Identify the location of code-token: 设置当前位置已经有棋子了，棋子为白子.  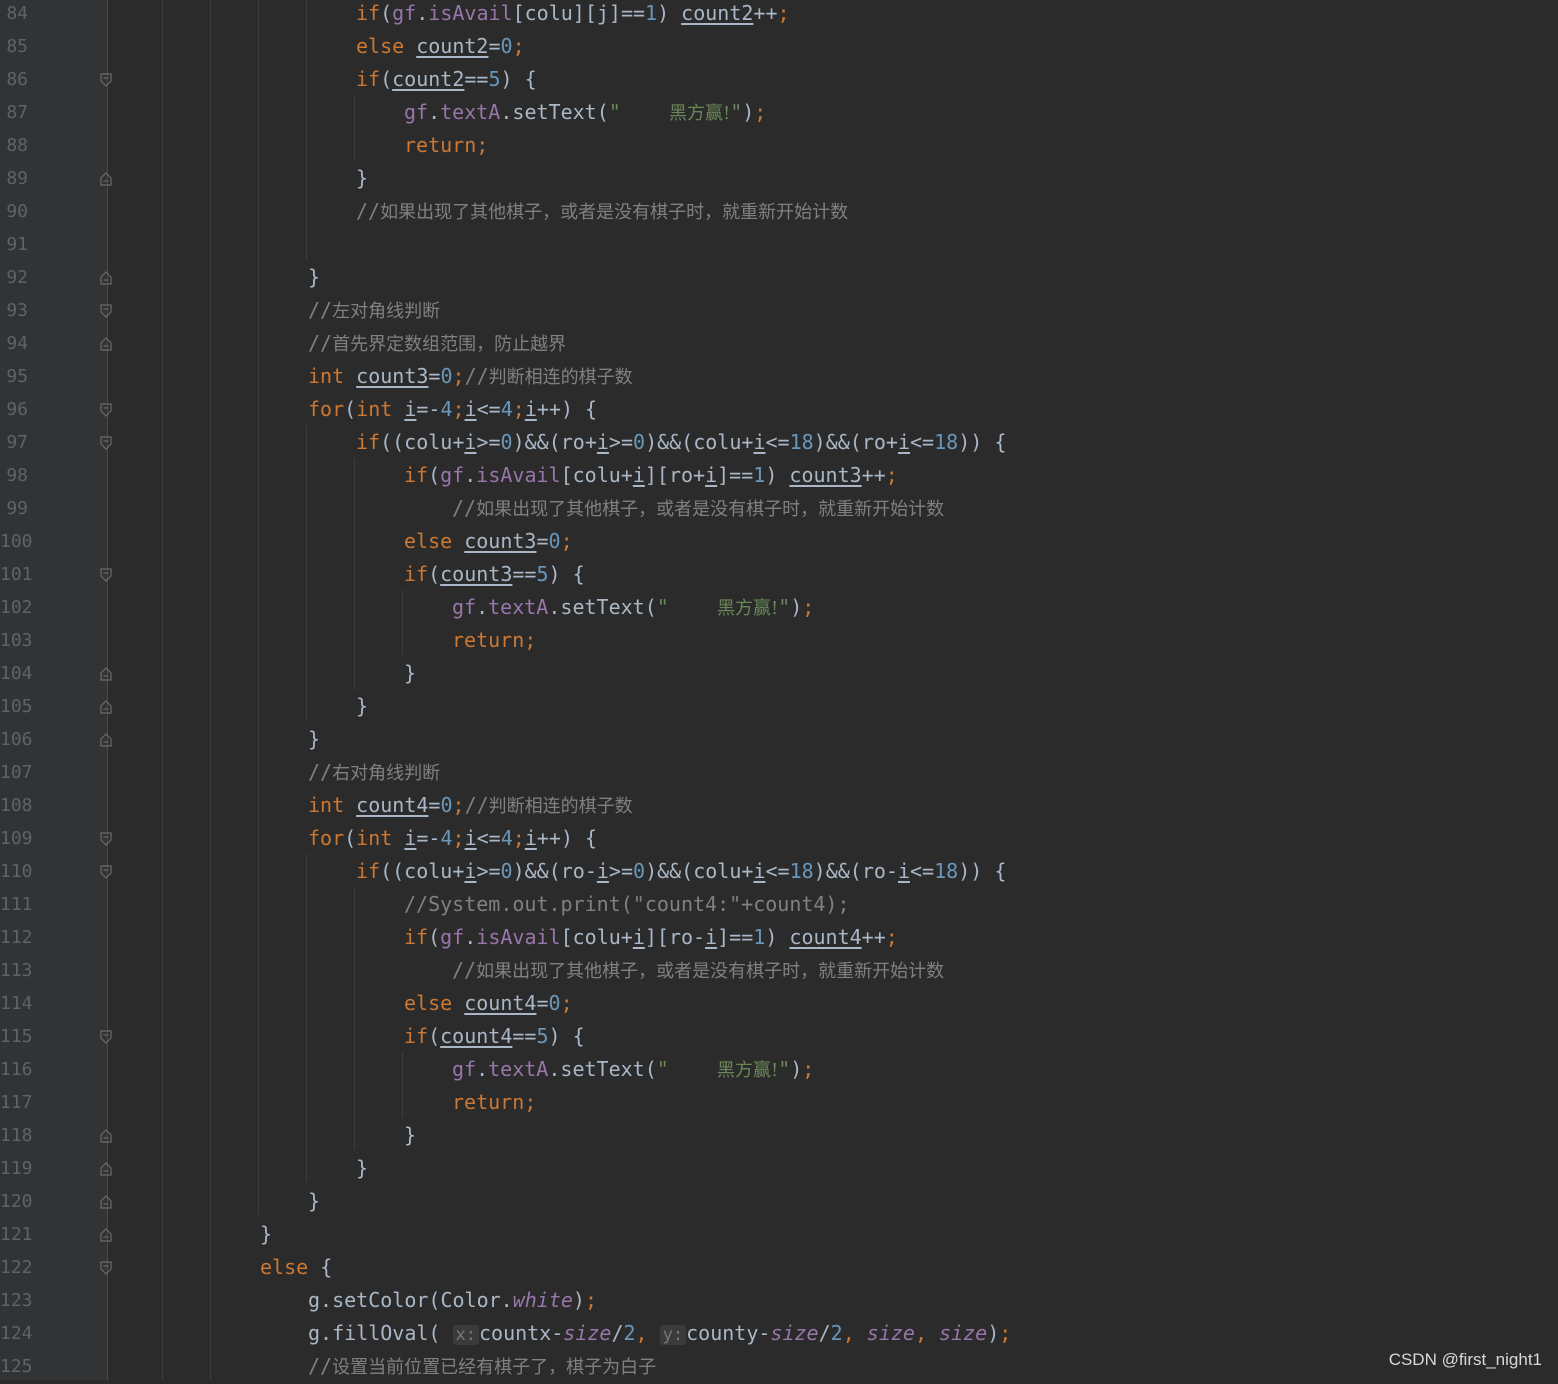
(494, 1367).